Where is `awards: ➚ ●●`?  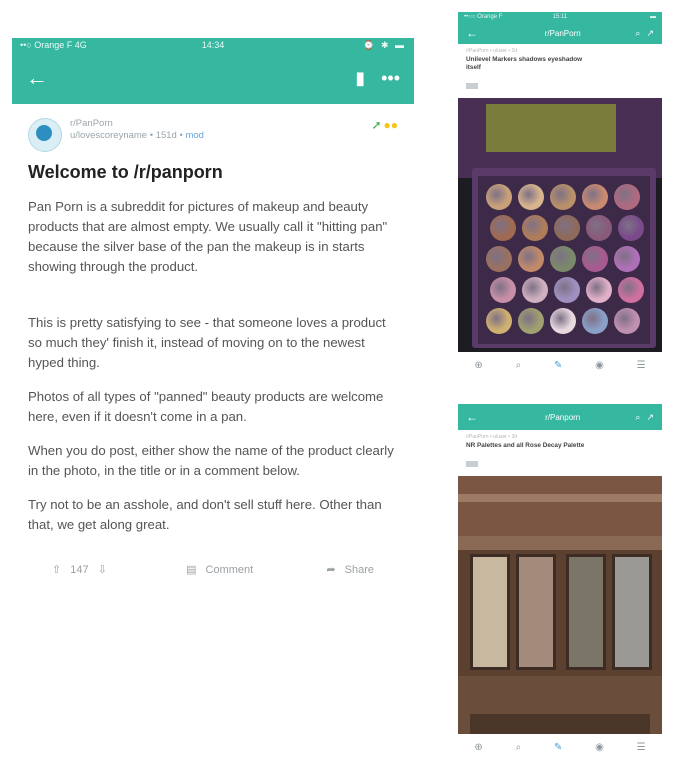 awards: ➚ ●● is located at coordinates (384, 125).